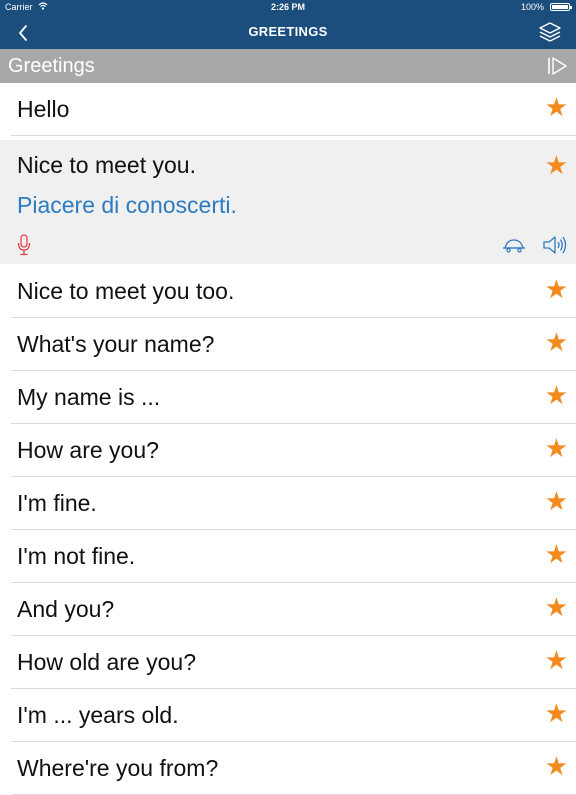 The image size is (576, 795). What do you see at coordinates (288, 66) in the screenshot?
I see `section-header: Greetings` at bounding box center [288, 66].